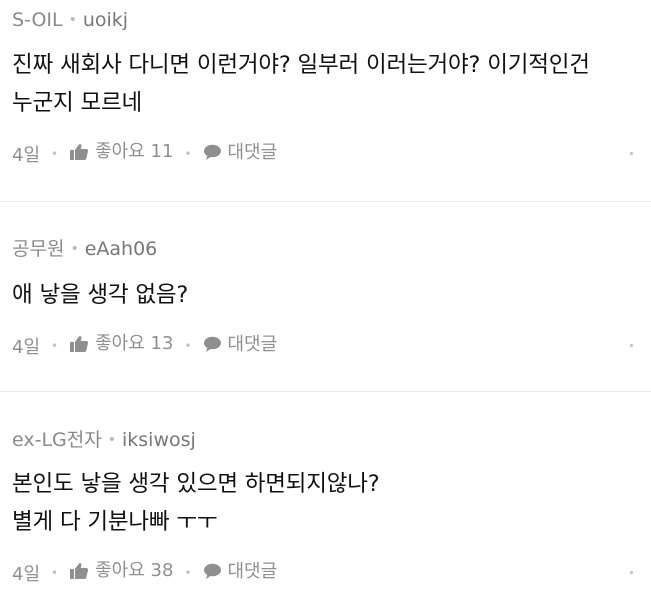 The image size is (651, 602). What do you see at coordinates (324, 346) in the screenshot?
I see `comment-actions: 4일 • 좋아요 13 • 대댓글` at bounding box center [324, 346].